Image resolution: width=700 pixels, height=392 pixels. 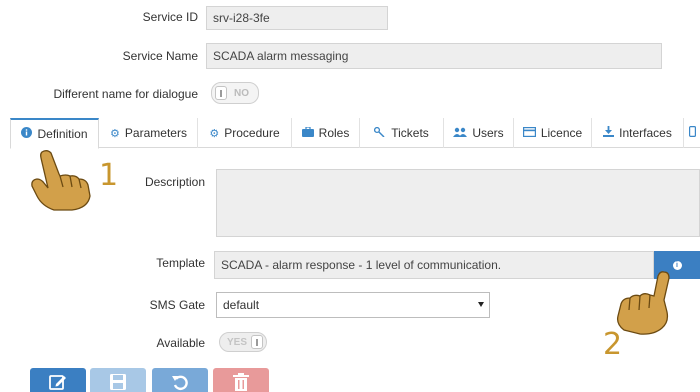 What do you see at coordinates (214, 133) in the screenshot?
I see `cogs-icon: ⚙` at bounding box center [214, 133].